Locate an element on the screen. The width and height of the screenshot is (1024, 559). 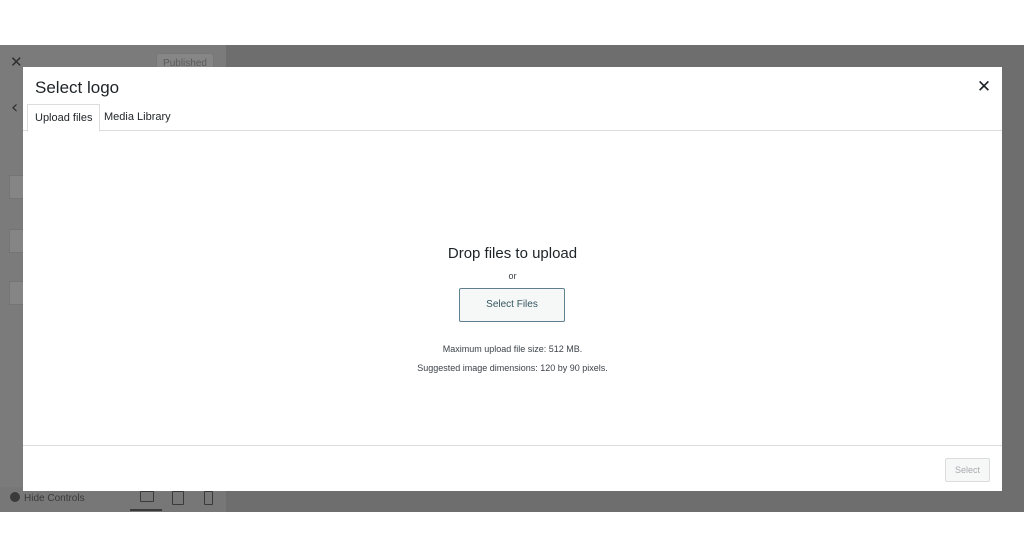
desktop-preview-icon is located at coordinates (147, 496).